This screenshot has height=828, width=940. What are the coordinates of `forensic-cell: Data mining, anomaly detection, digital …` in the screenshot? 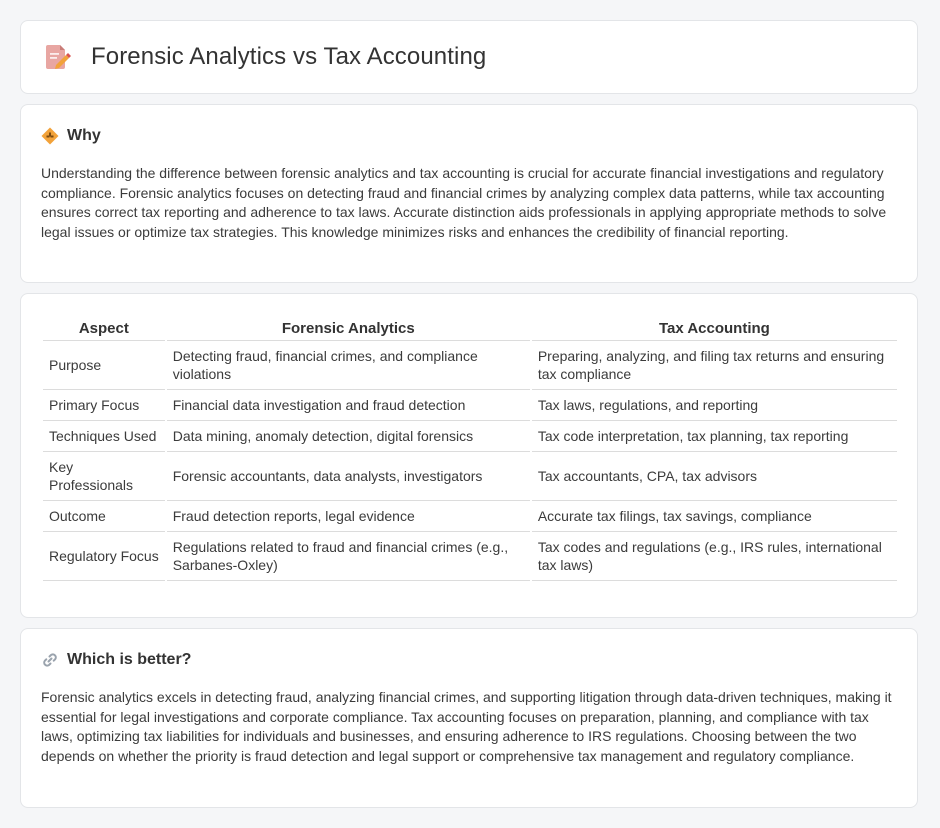 It's located at (348, 436).